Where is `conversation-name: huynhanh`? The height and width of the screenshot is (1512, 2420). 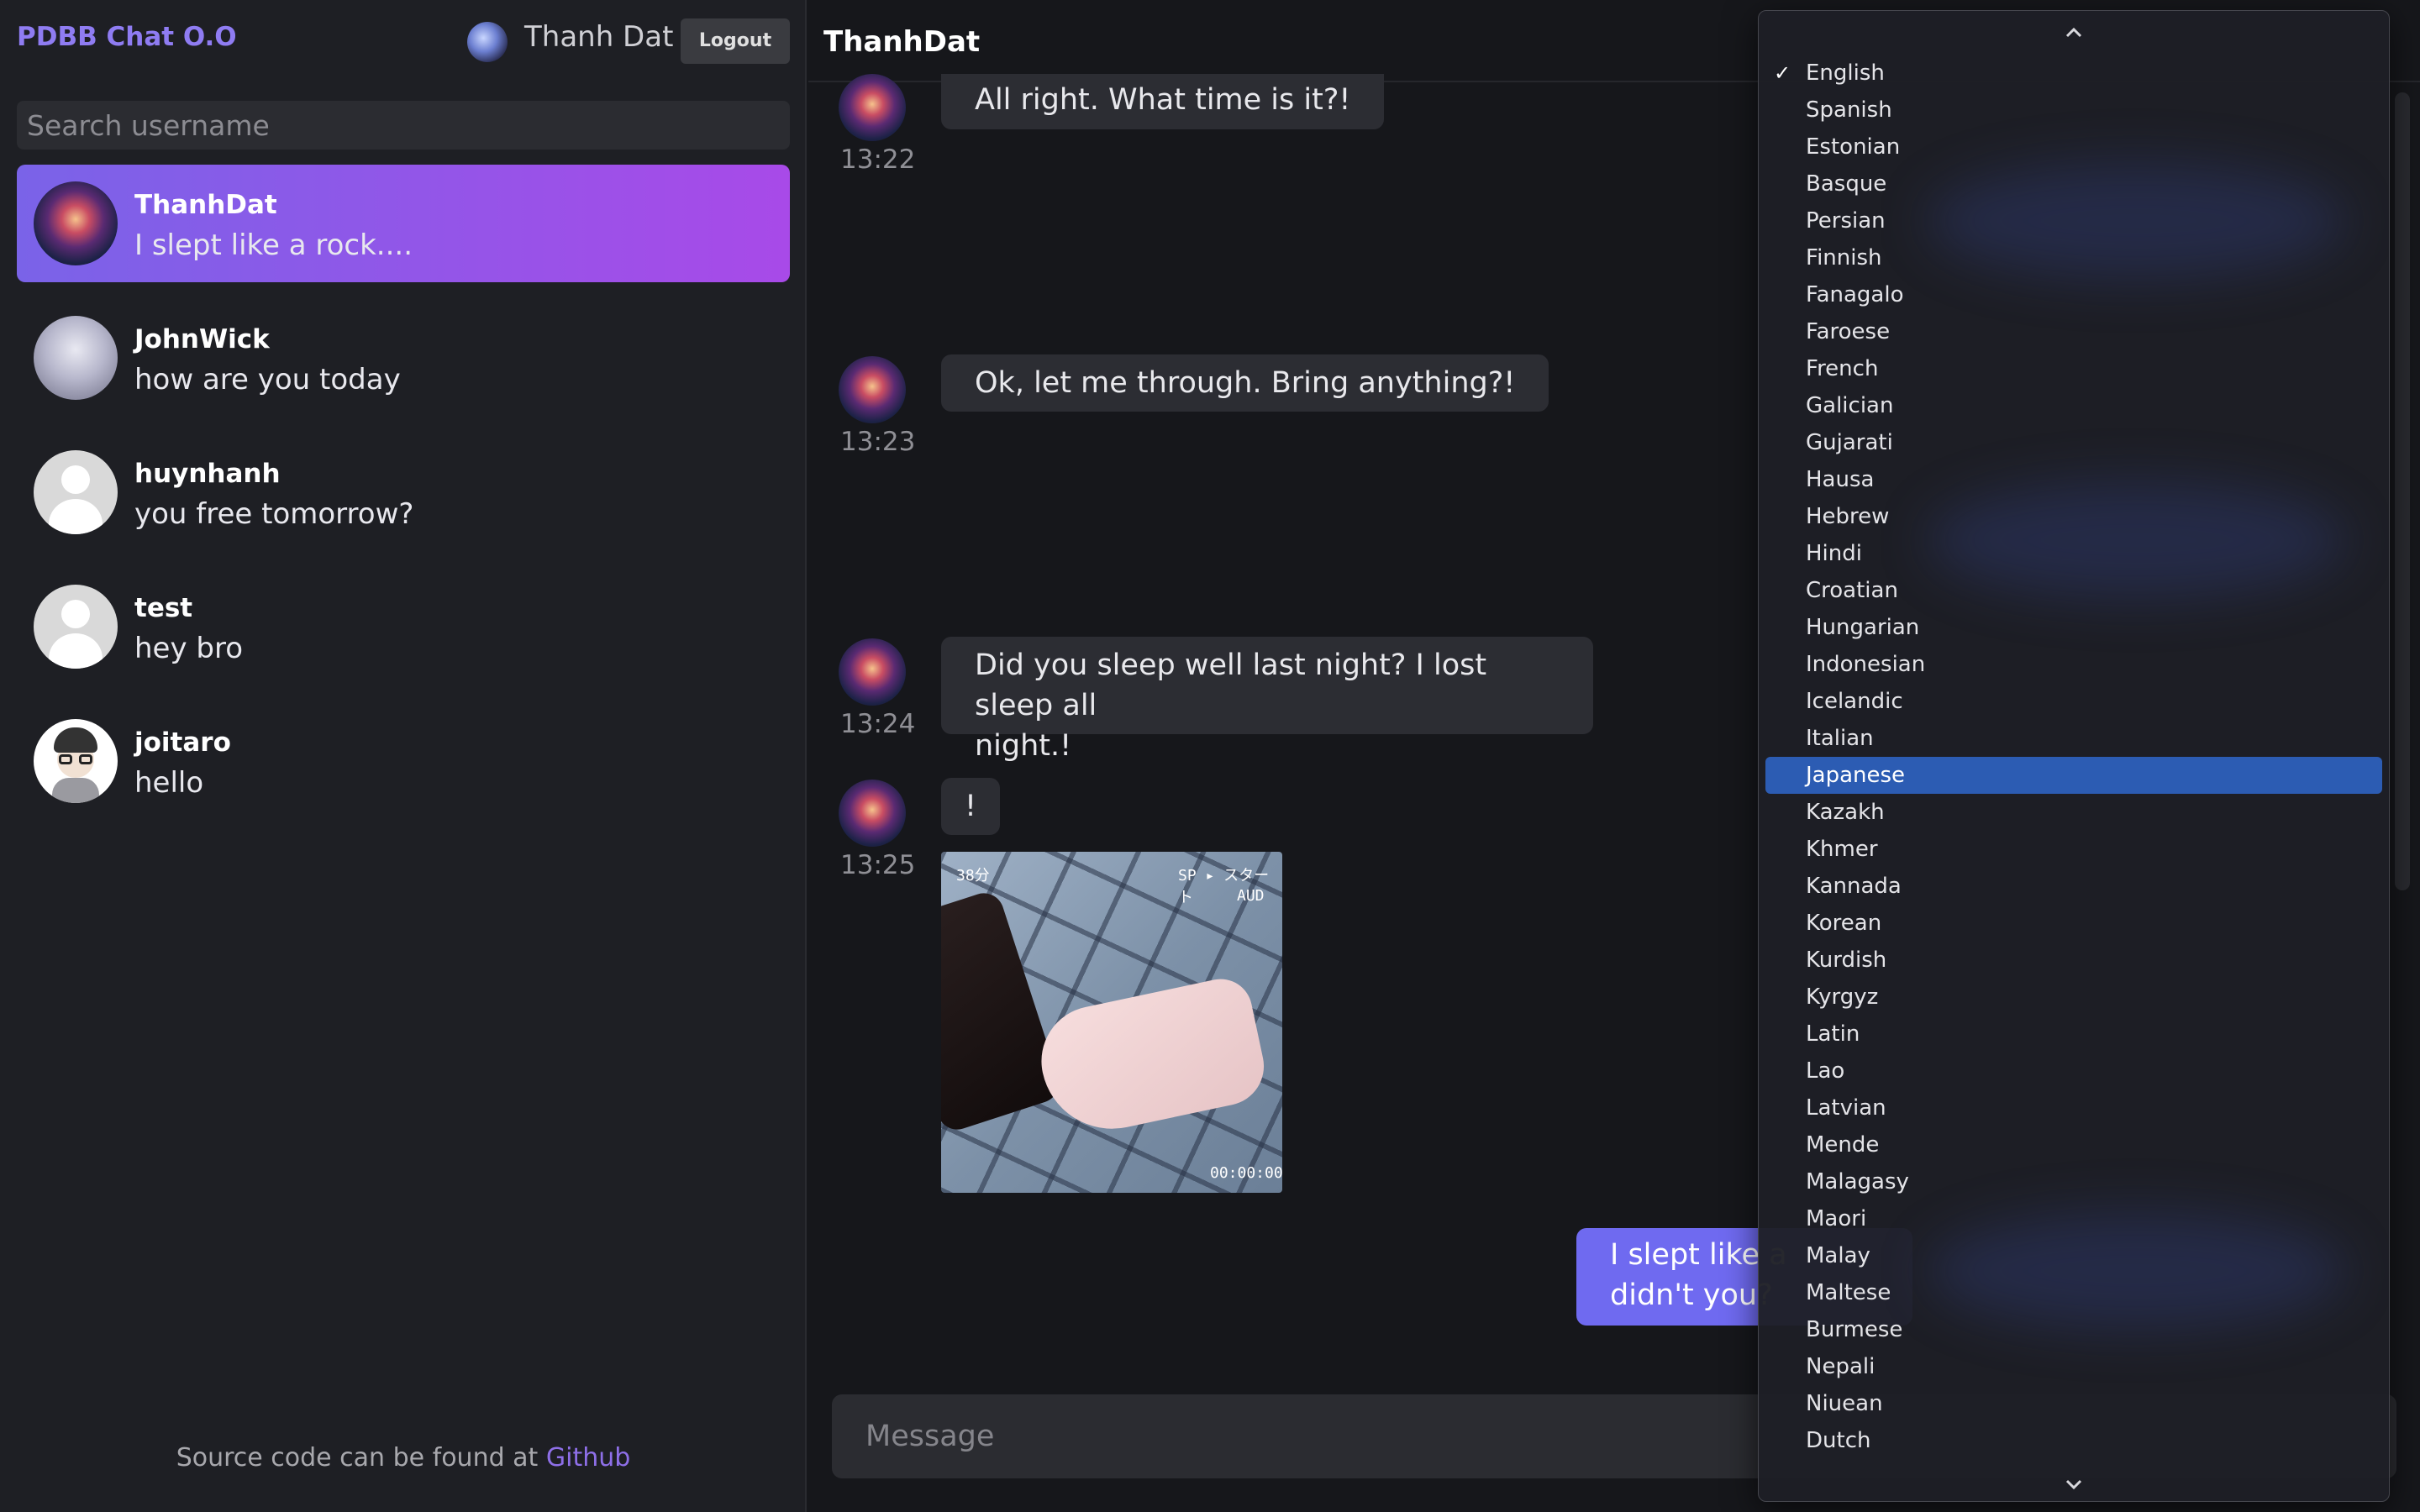
conversation-name: huynhanh is located at coordinates (207, 474).